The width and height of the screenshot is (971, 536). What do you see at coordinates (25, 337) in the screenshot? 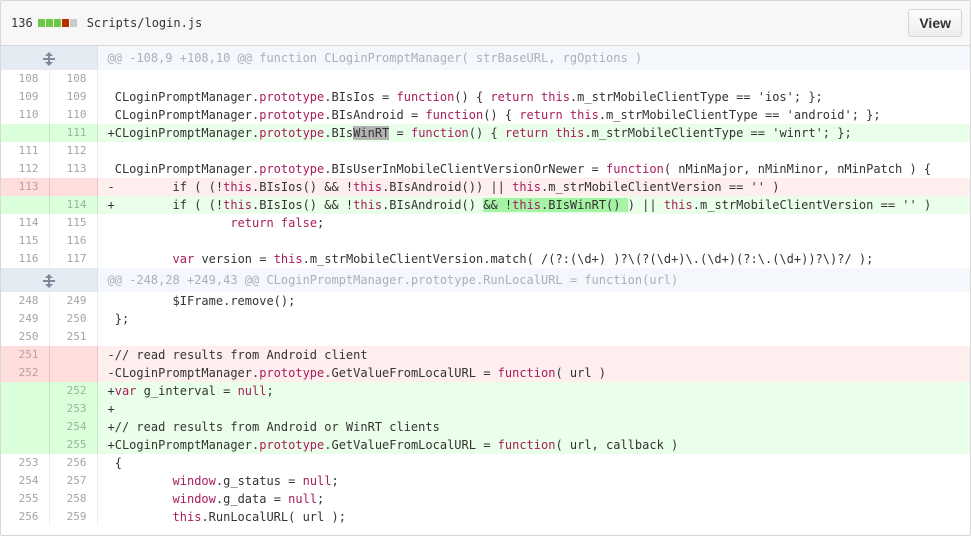
I see `old-line-number: 250` at bounding box center [25, 337].